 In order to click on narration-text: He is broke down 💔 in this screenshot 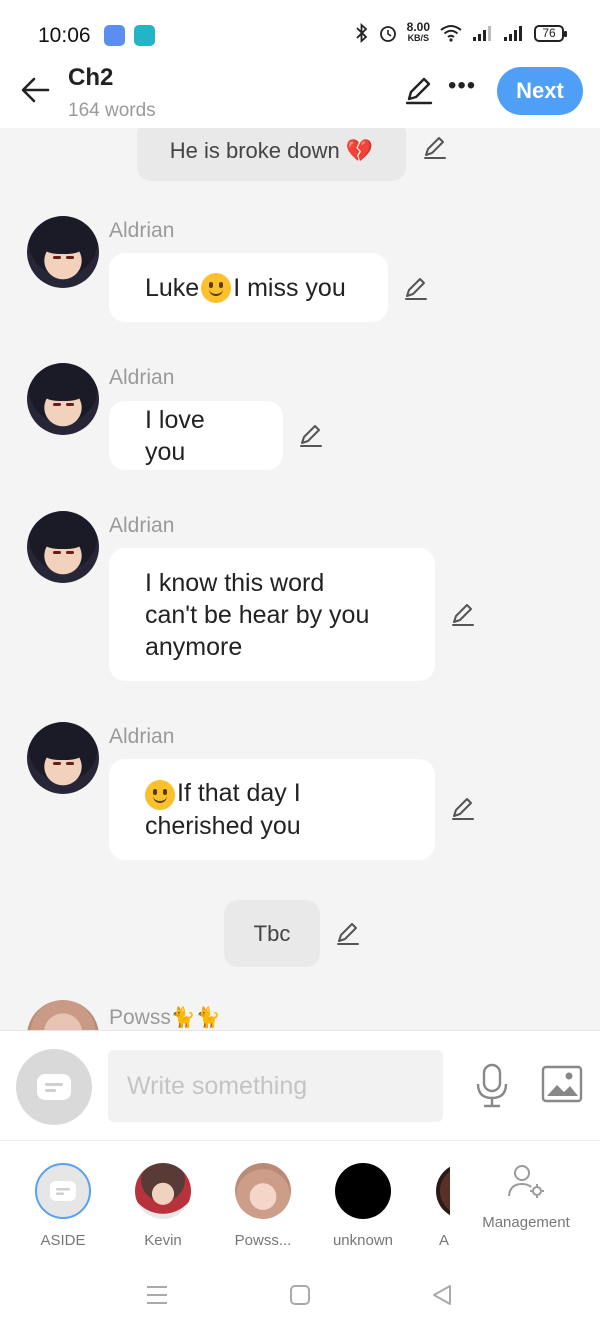, I will do `click(271, 150)`.